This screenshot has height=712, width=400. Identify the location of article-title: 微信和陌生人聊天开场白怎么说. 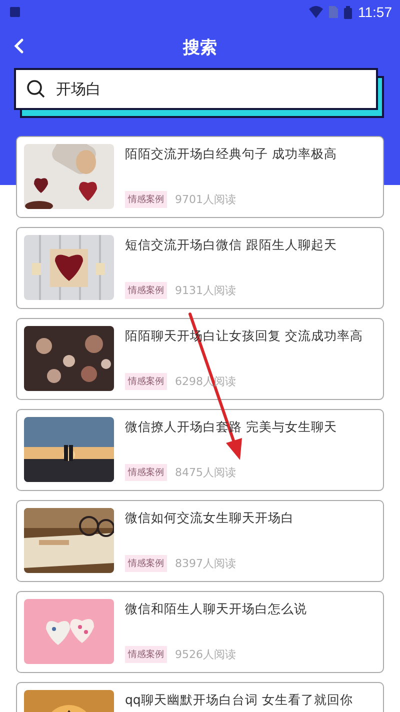
(216, 609).